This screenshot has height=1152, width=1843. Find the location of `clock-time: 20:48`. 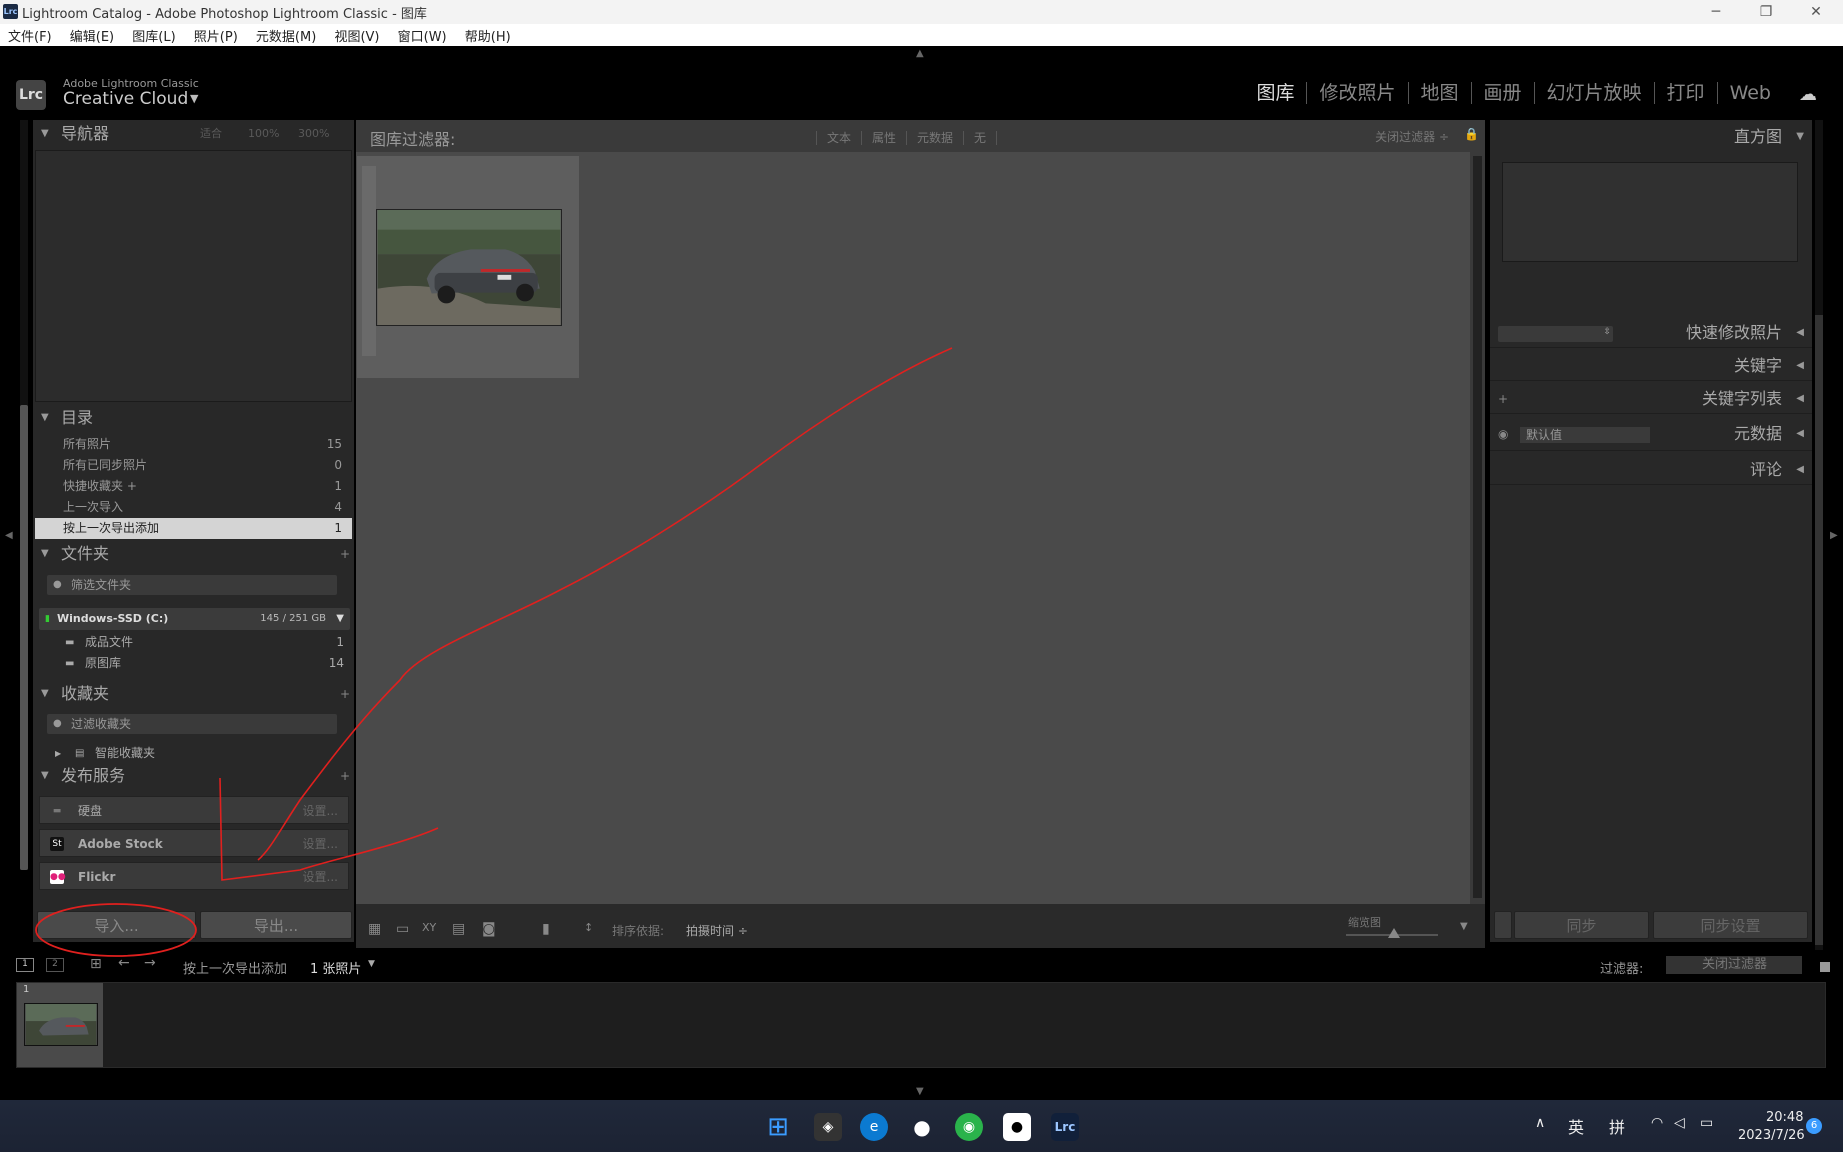

clock-time: 20:48 is located at coordinates (1784, 1117).